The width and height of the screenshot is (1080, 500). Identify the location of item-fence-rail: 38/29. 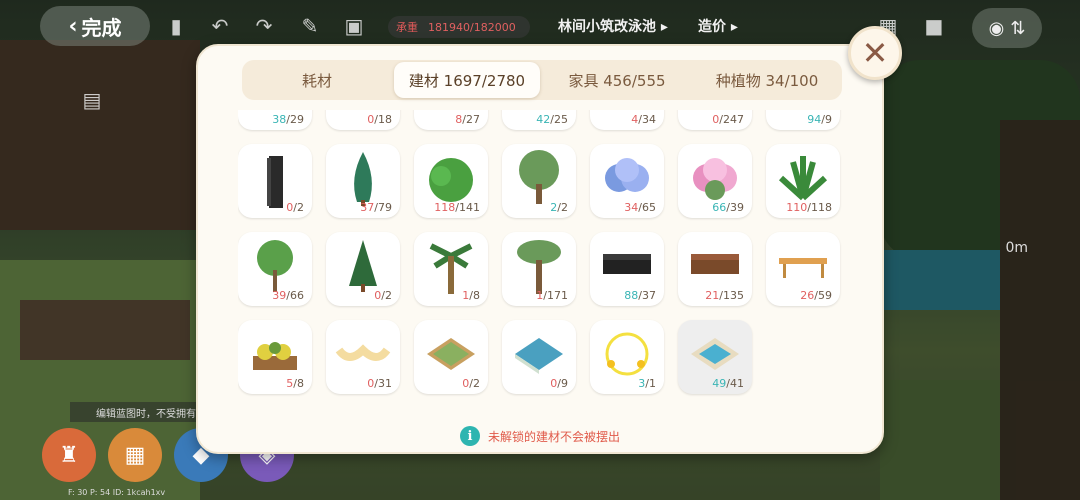
(275, 120).